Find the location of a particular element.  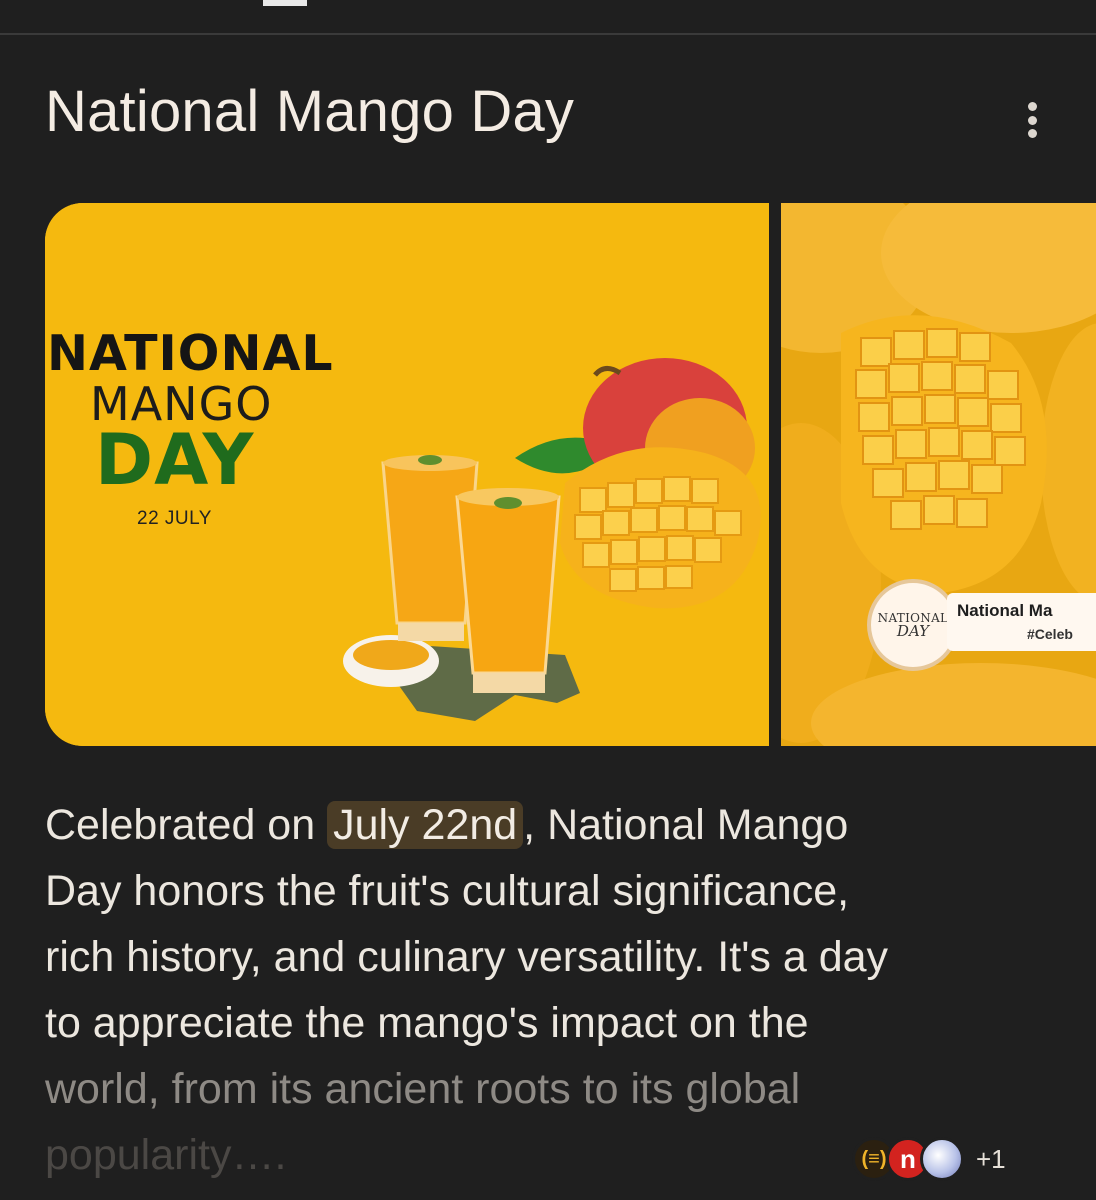

top-bar is located at coordinates (548, 17).